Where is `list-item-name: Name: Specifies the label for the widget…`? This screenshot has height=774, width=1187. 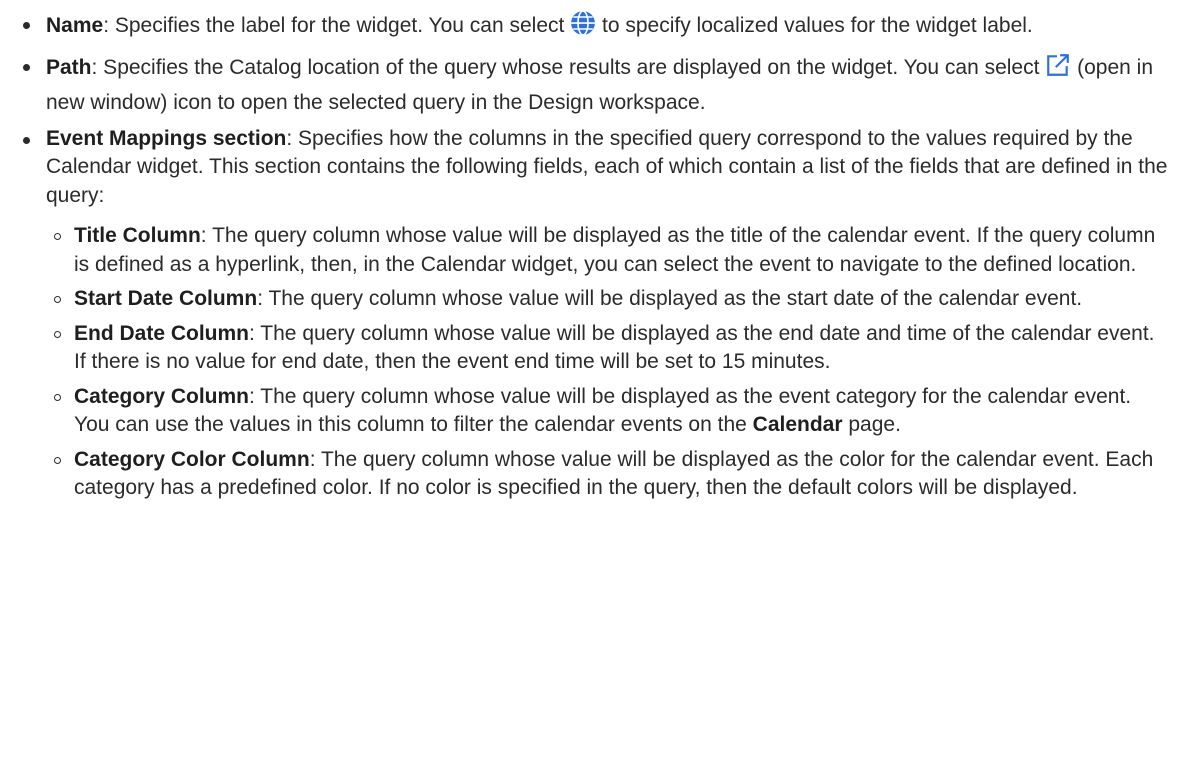 list-item-name: Name: Specifies the label for the widget… is located at coordinates (593, 27).